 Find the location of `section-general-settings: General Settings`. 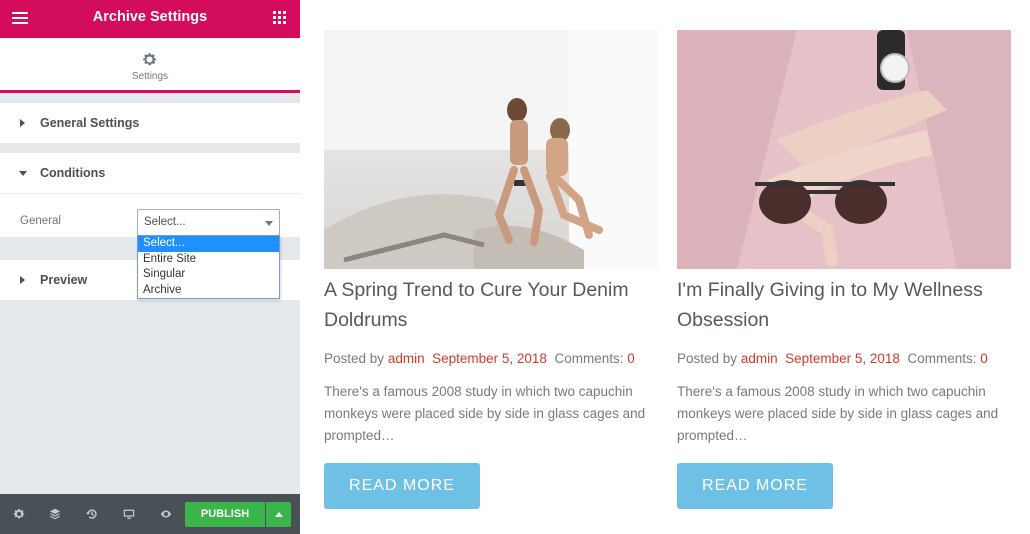

section-general-settings: General Settings is located at coordinates (150, 123).